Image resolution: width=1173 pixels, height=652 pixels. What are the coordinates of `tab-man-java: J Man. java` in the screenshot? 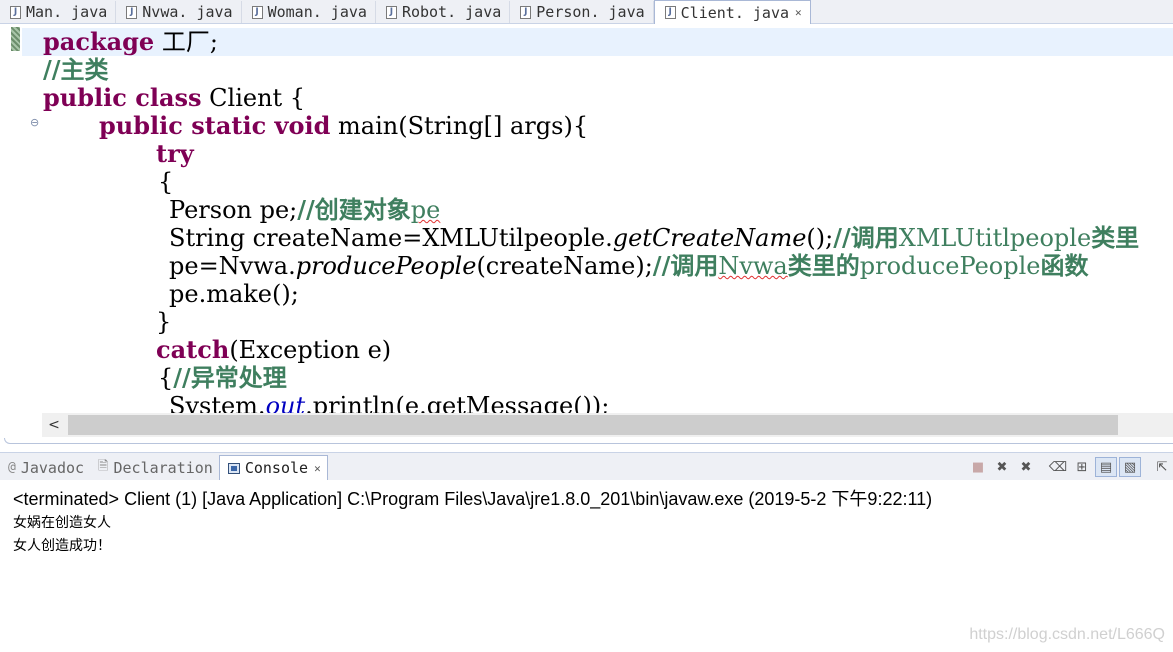 It's located at (58, 12).